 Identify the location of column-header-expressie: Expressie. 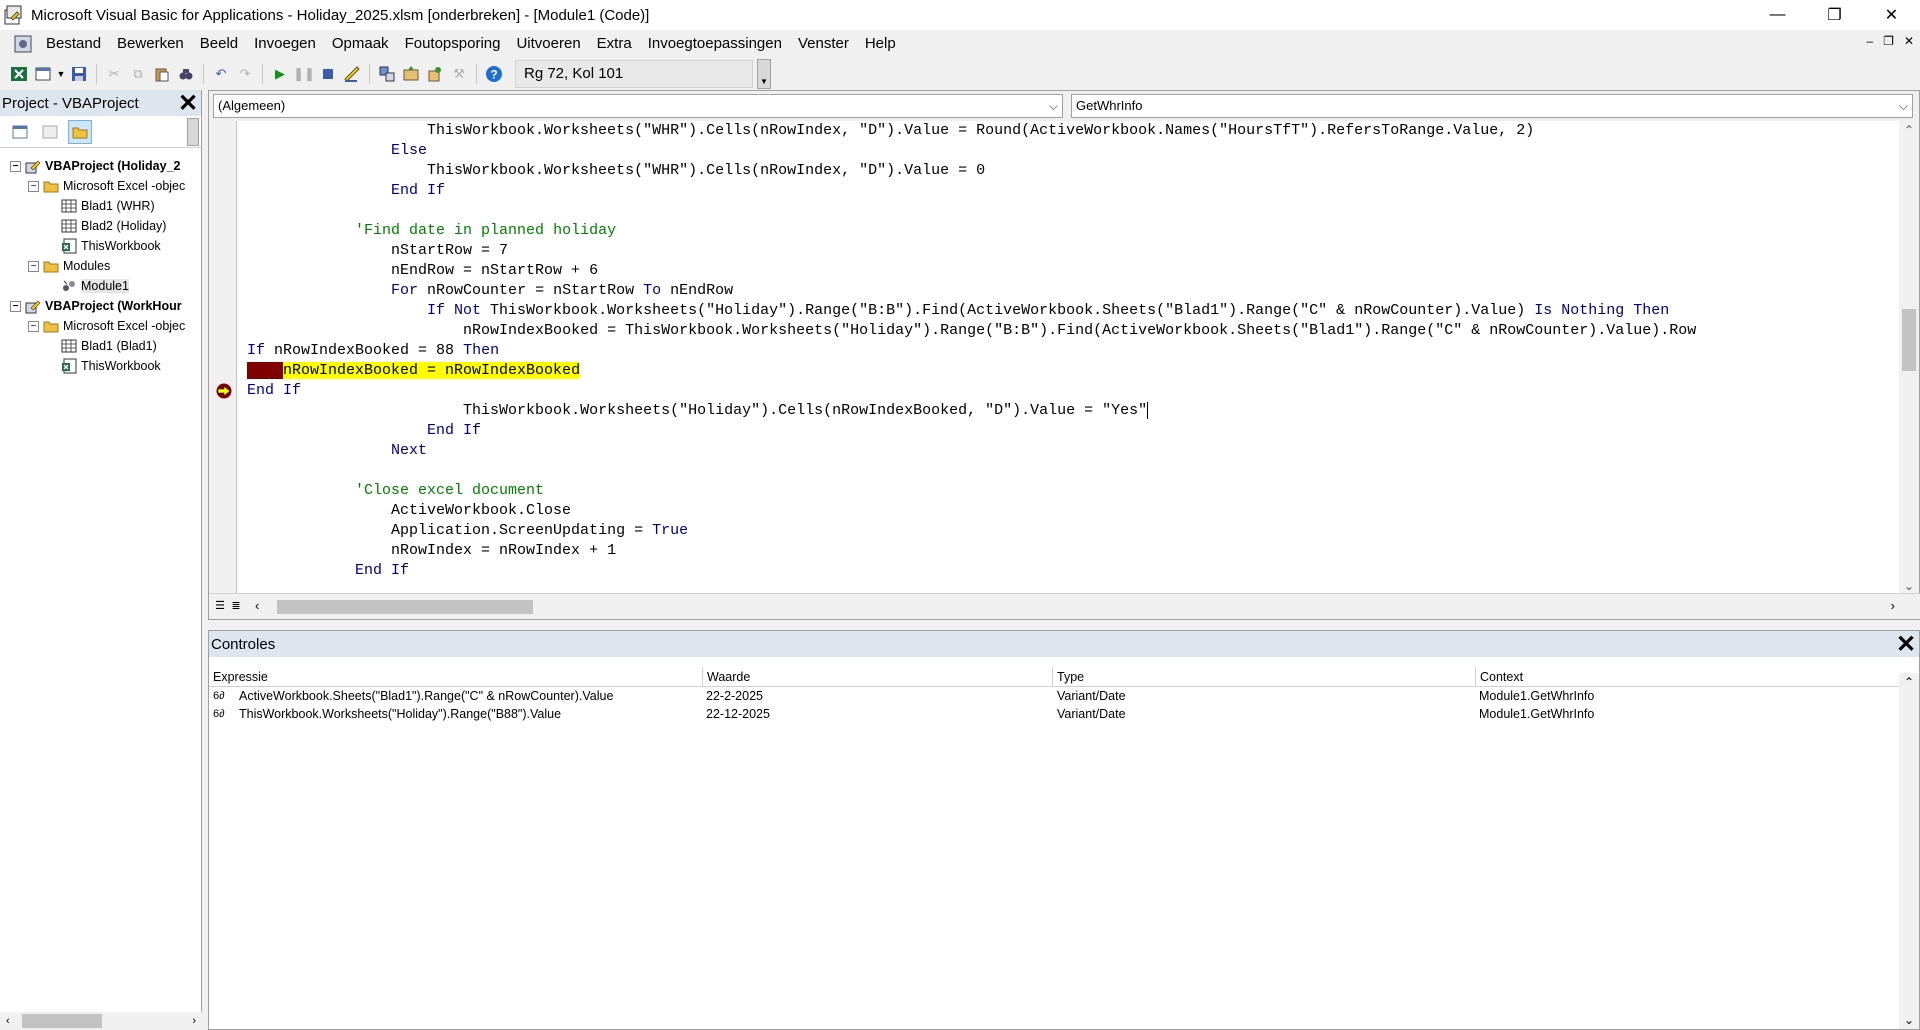
(456, 677).